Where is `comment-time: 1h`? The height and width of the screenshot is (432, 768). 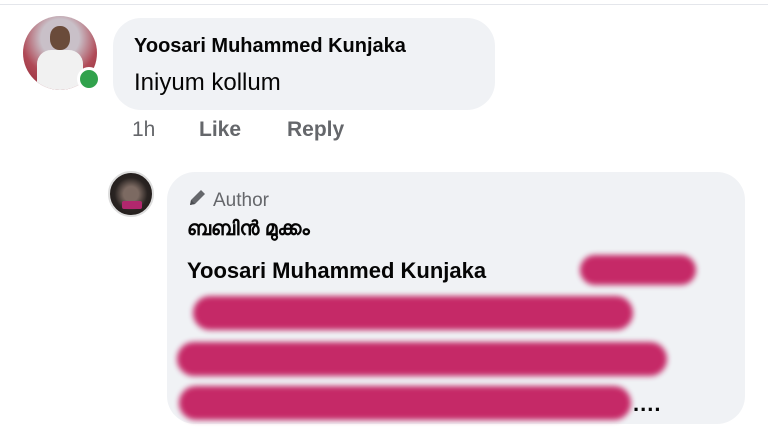
comment-time: 1h is located at coordinates (143, 130).